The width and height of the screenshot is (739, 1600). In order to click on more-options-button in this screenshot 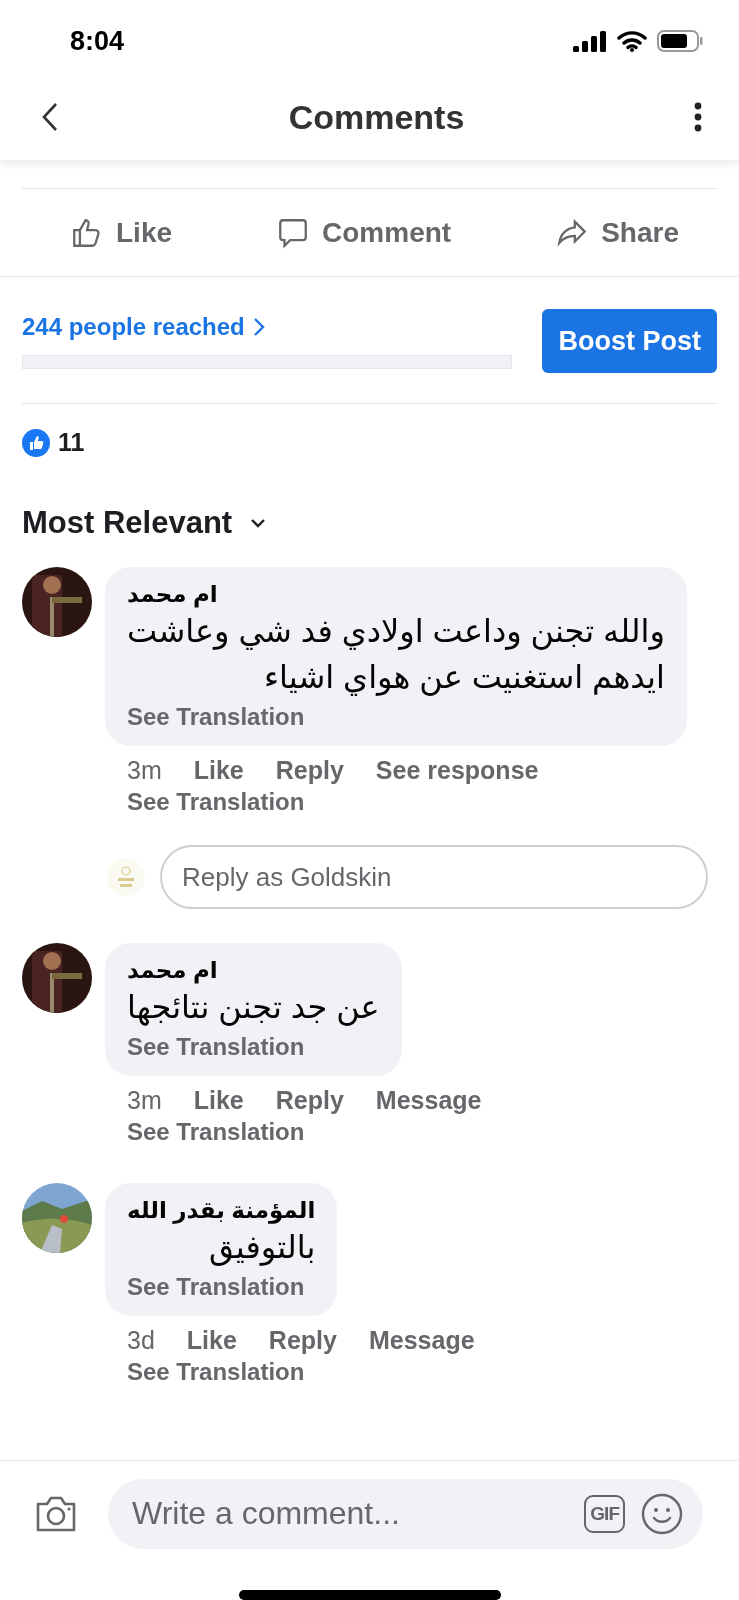, I will do `click(698, 117)`.